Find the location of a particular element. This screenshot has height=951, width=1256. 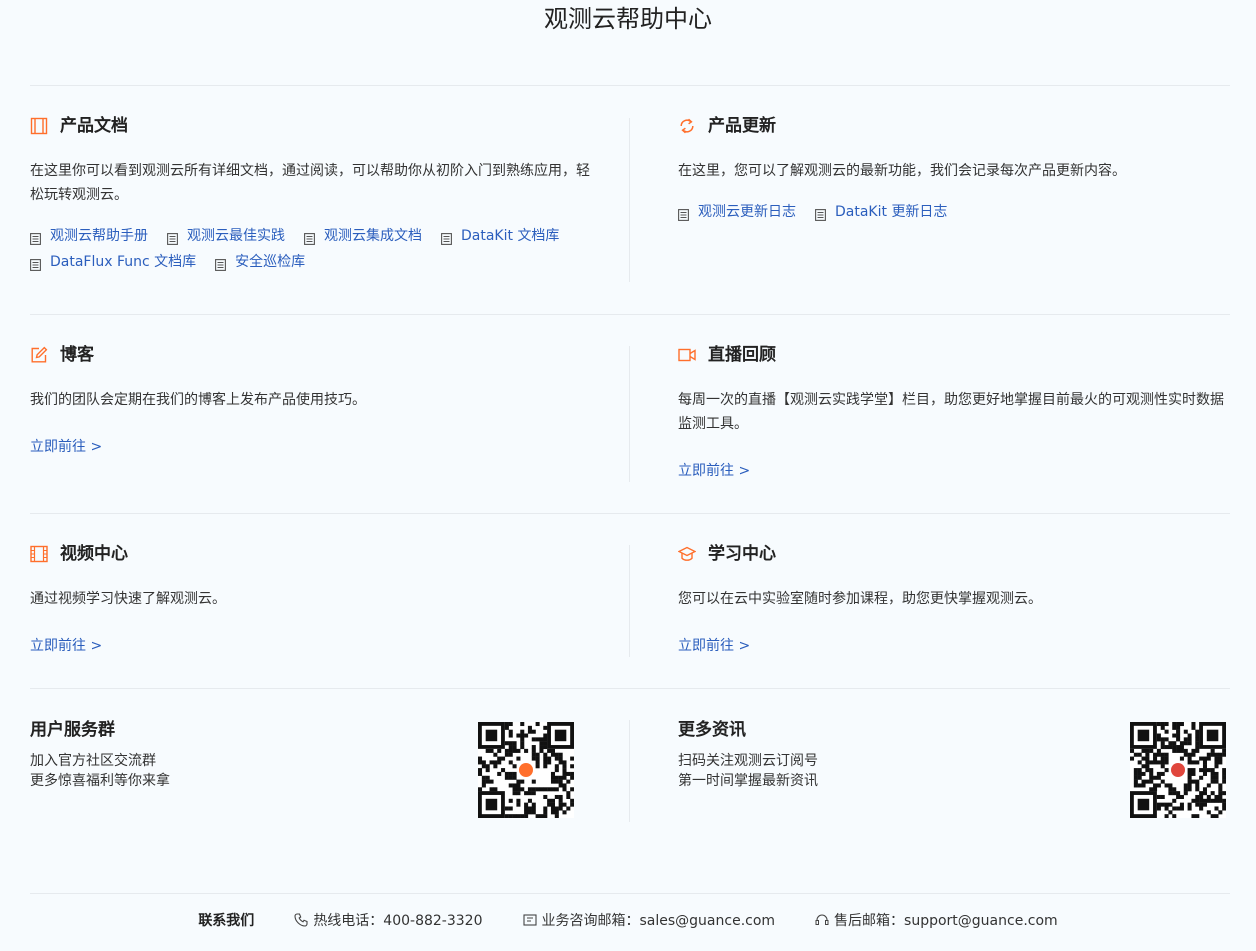

news-line: 第一时间掌握最新资讯 is located at coordinates (748, 781).